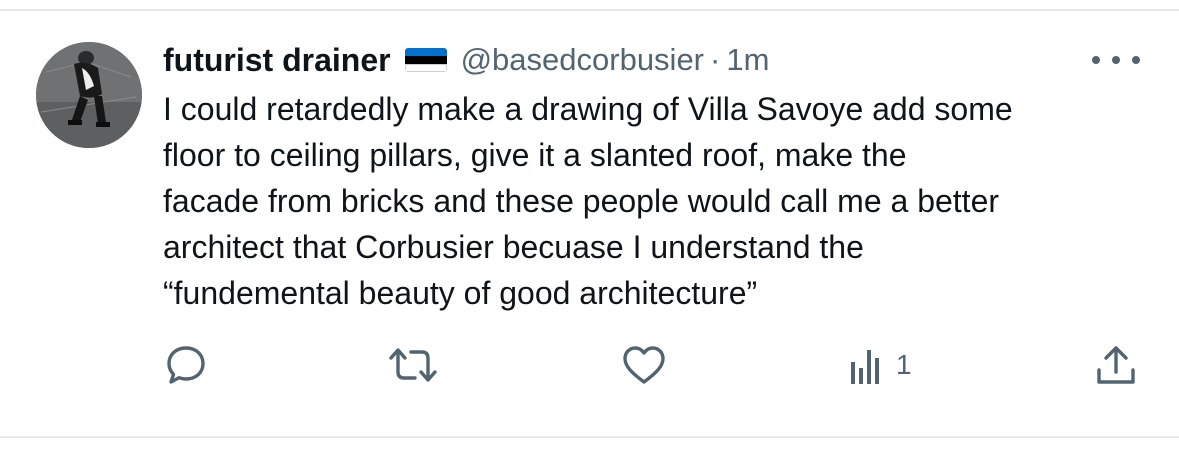 The height and width of the screenshot is (454, 1179). Describe the element at coordinates (865, 367) in the screenshot. I see `views-chart-icon` at that location.